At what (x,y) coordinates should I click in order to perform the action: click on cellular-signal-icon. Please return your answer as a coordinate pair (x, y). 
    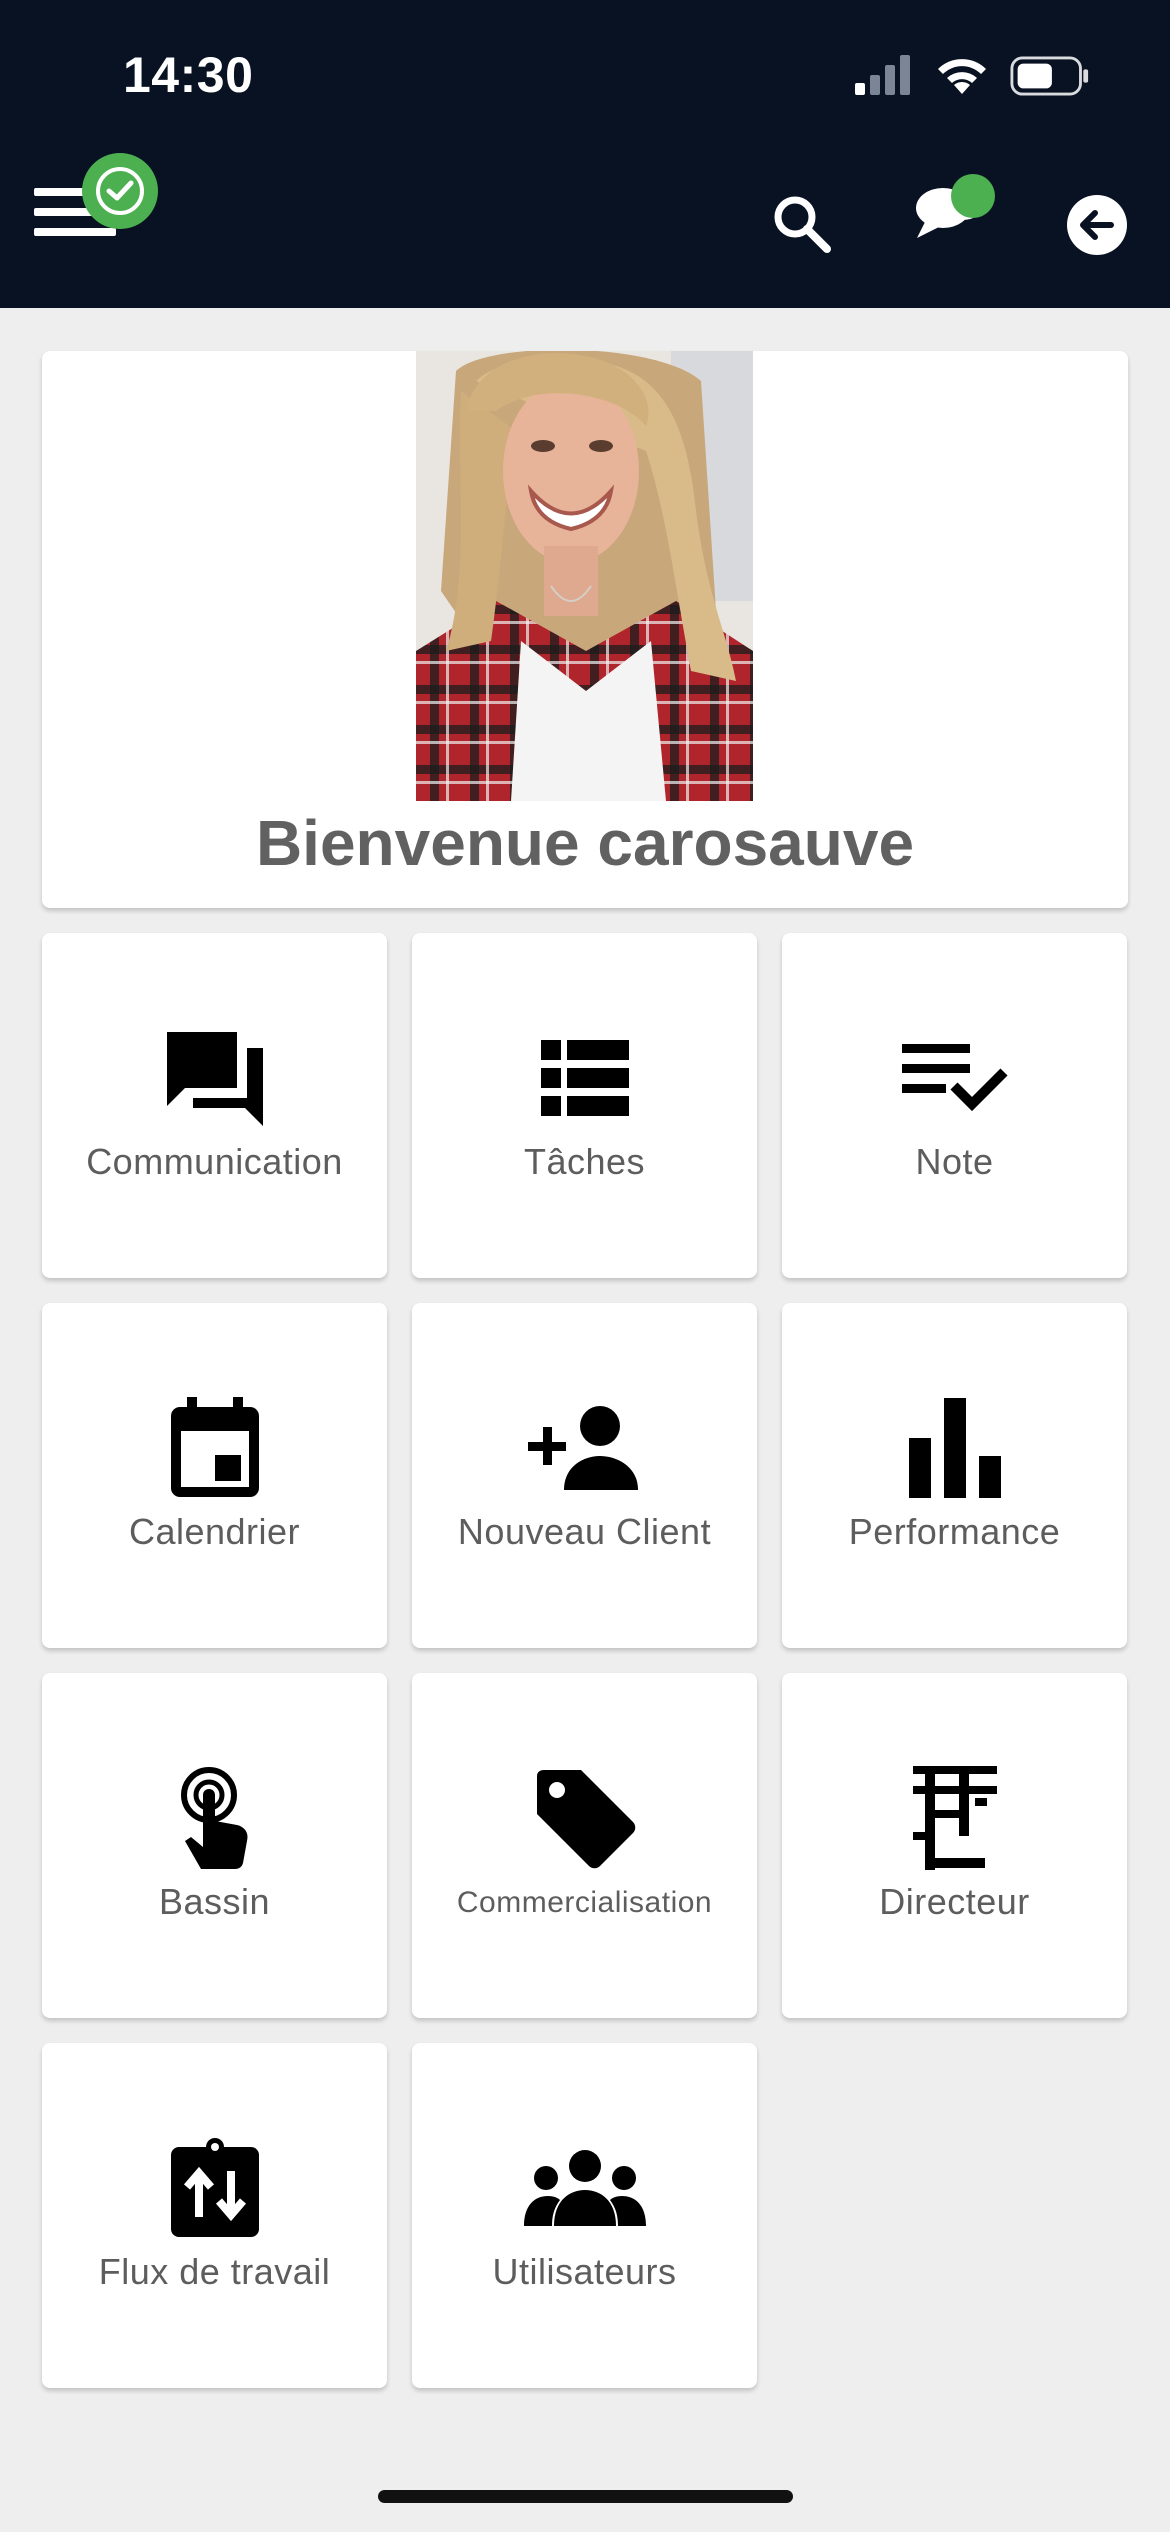
    Looking at the image, I should click on (882, 75).